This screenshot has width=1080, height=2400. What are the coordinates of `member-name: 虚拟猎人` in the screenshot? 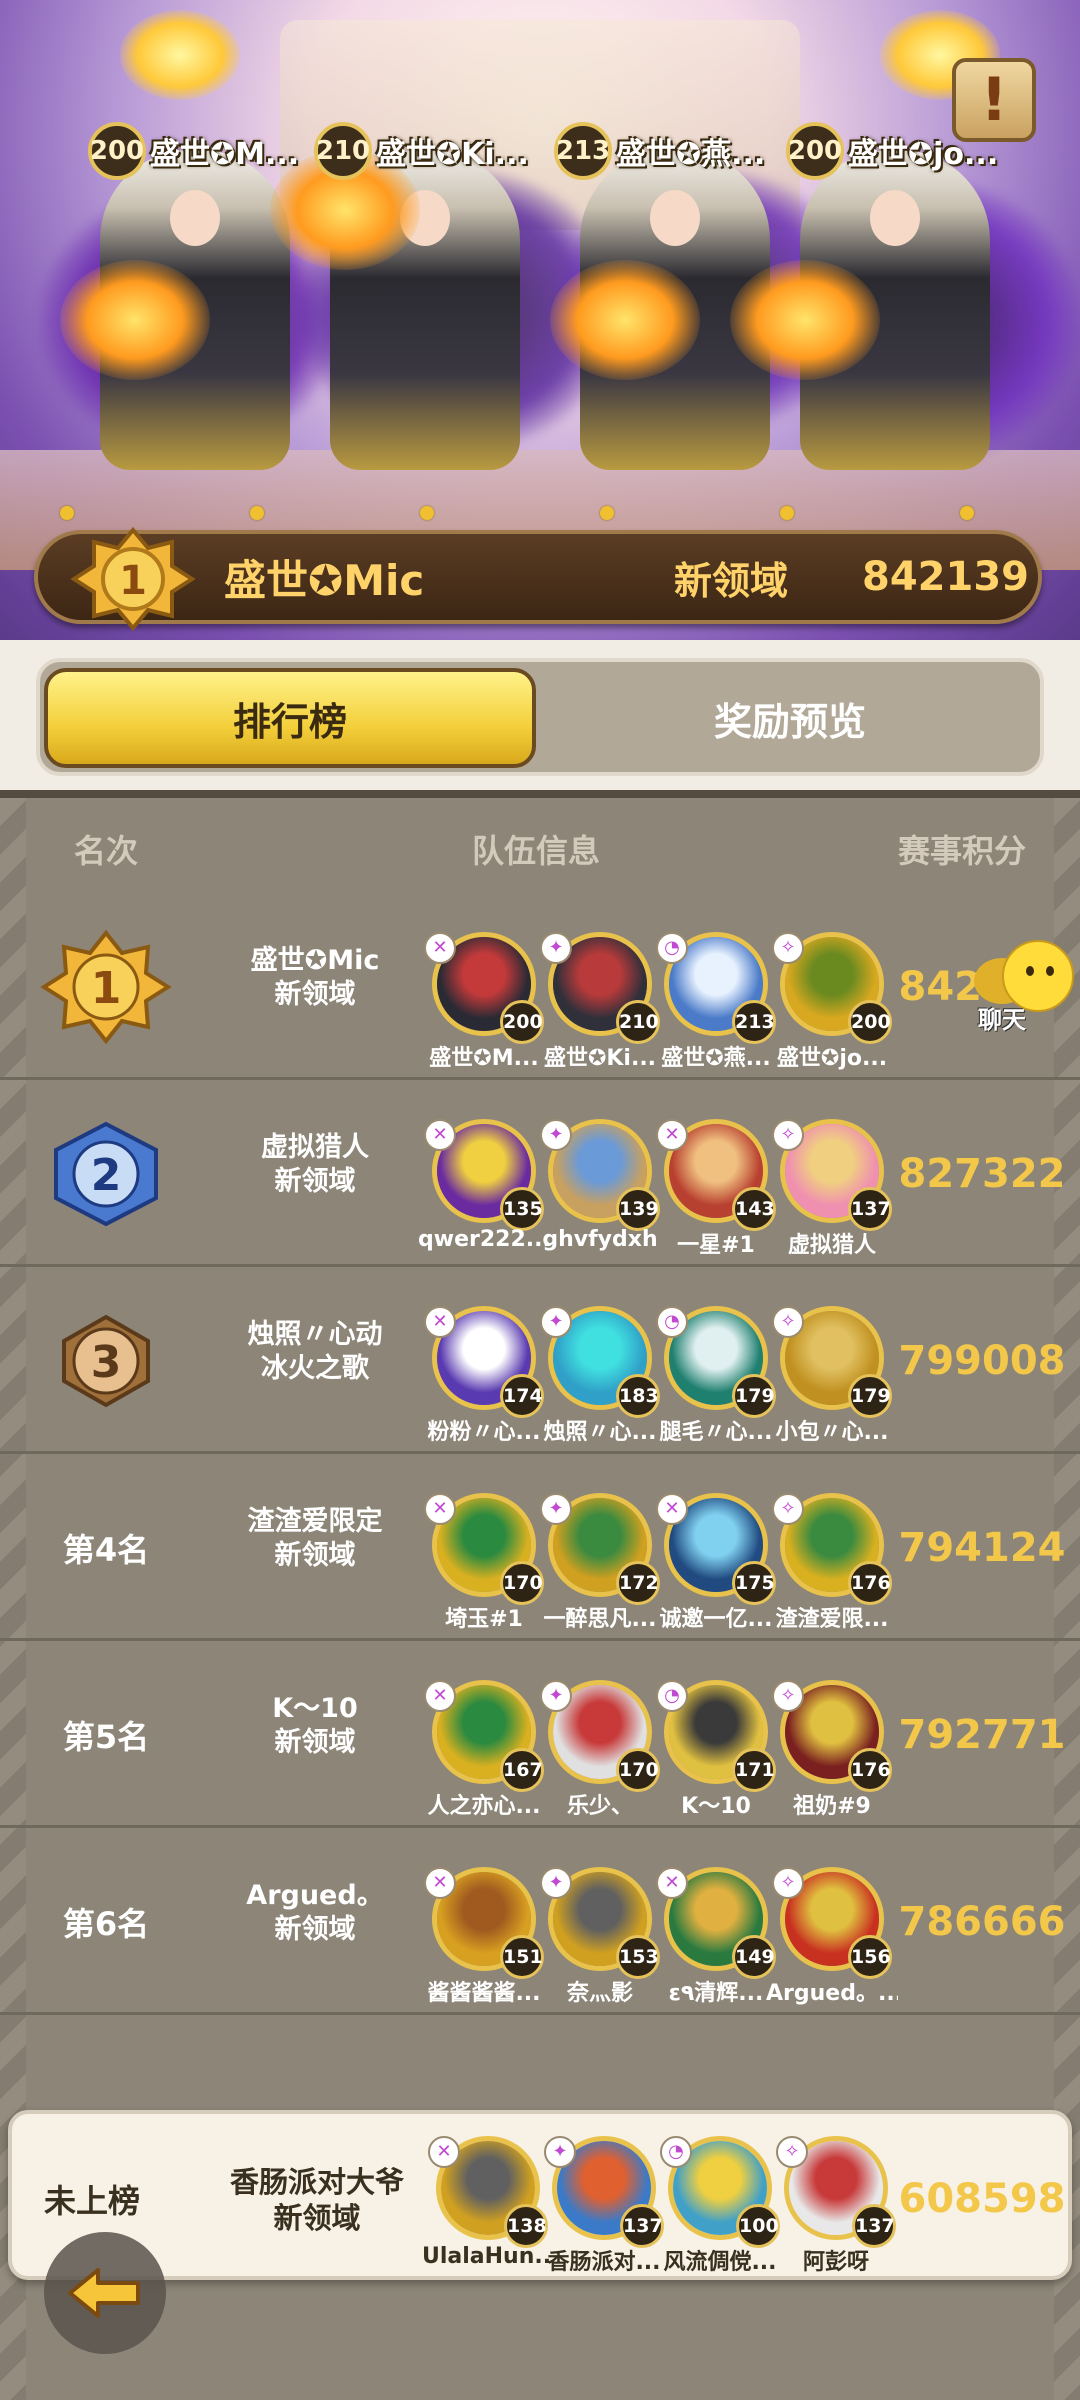 It's located at (831, 1245).